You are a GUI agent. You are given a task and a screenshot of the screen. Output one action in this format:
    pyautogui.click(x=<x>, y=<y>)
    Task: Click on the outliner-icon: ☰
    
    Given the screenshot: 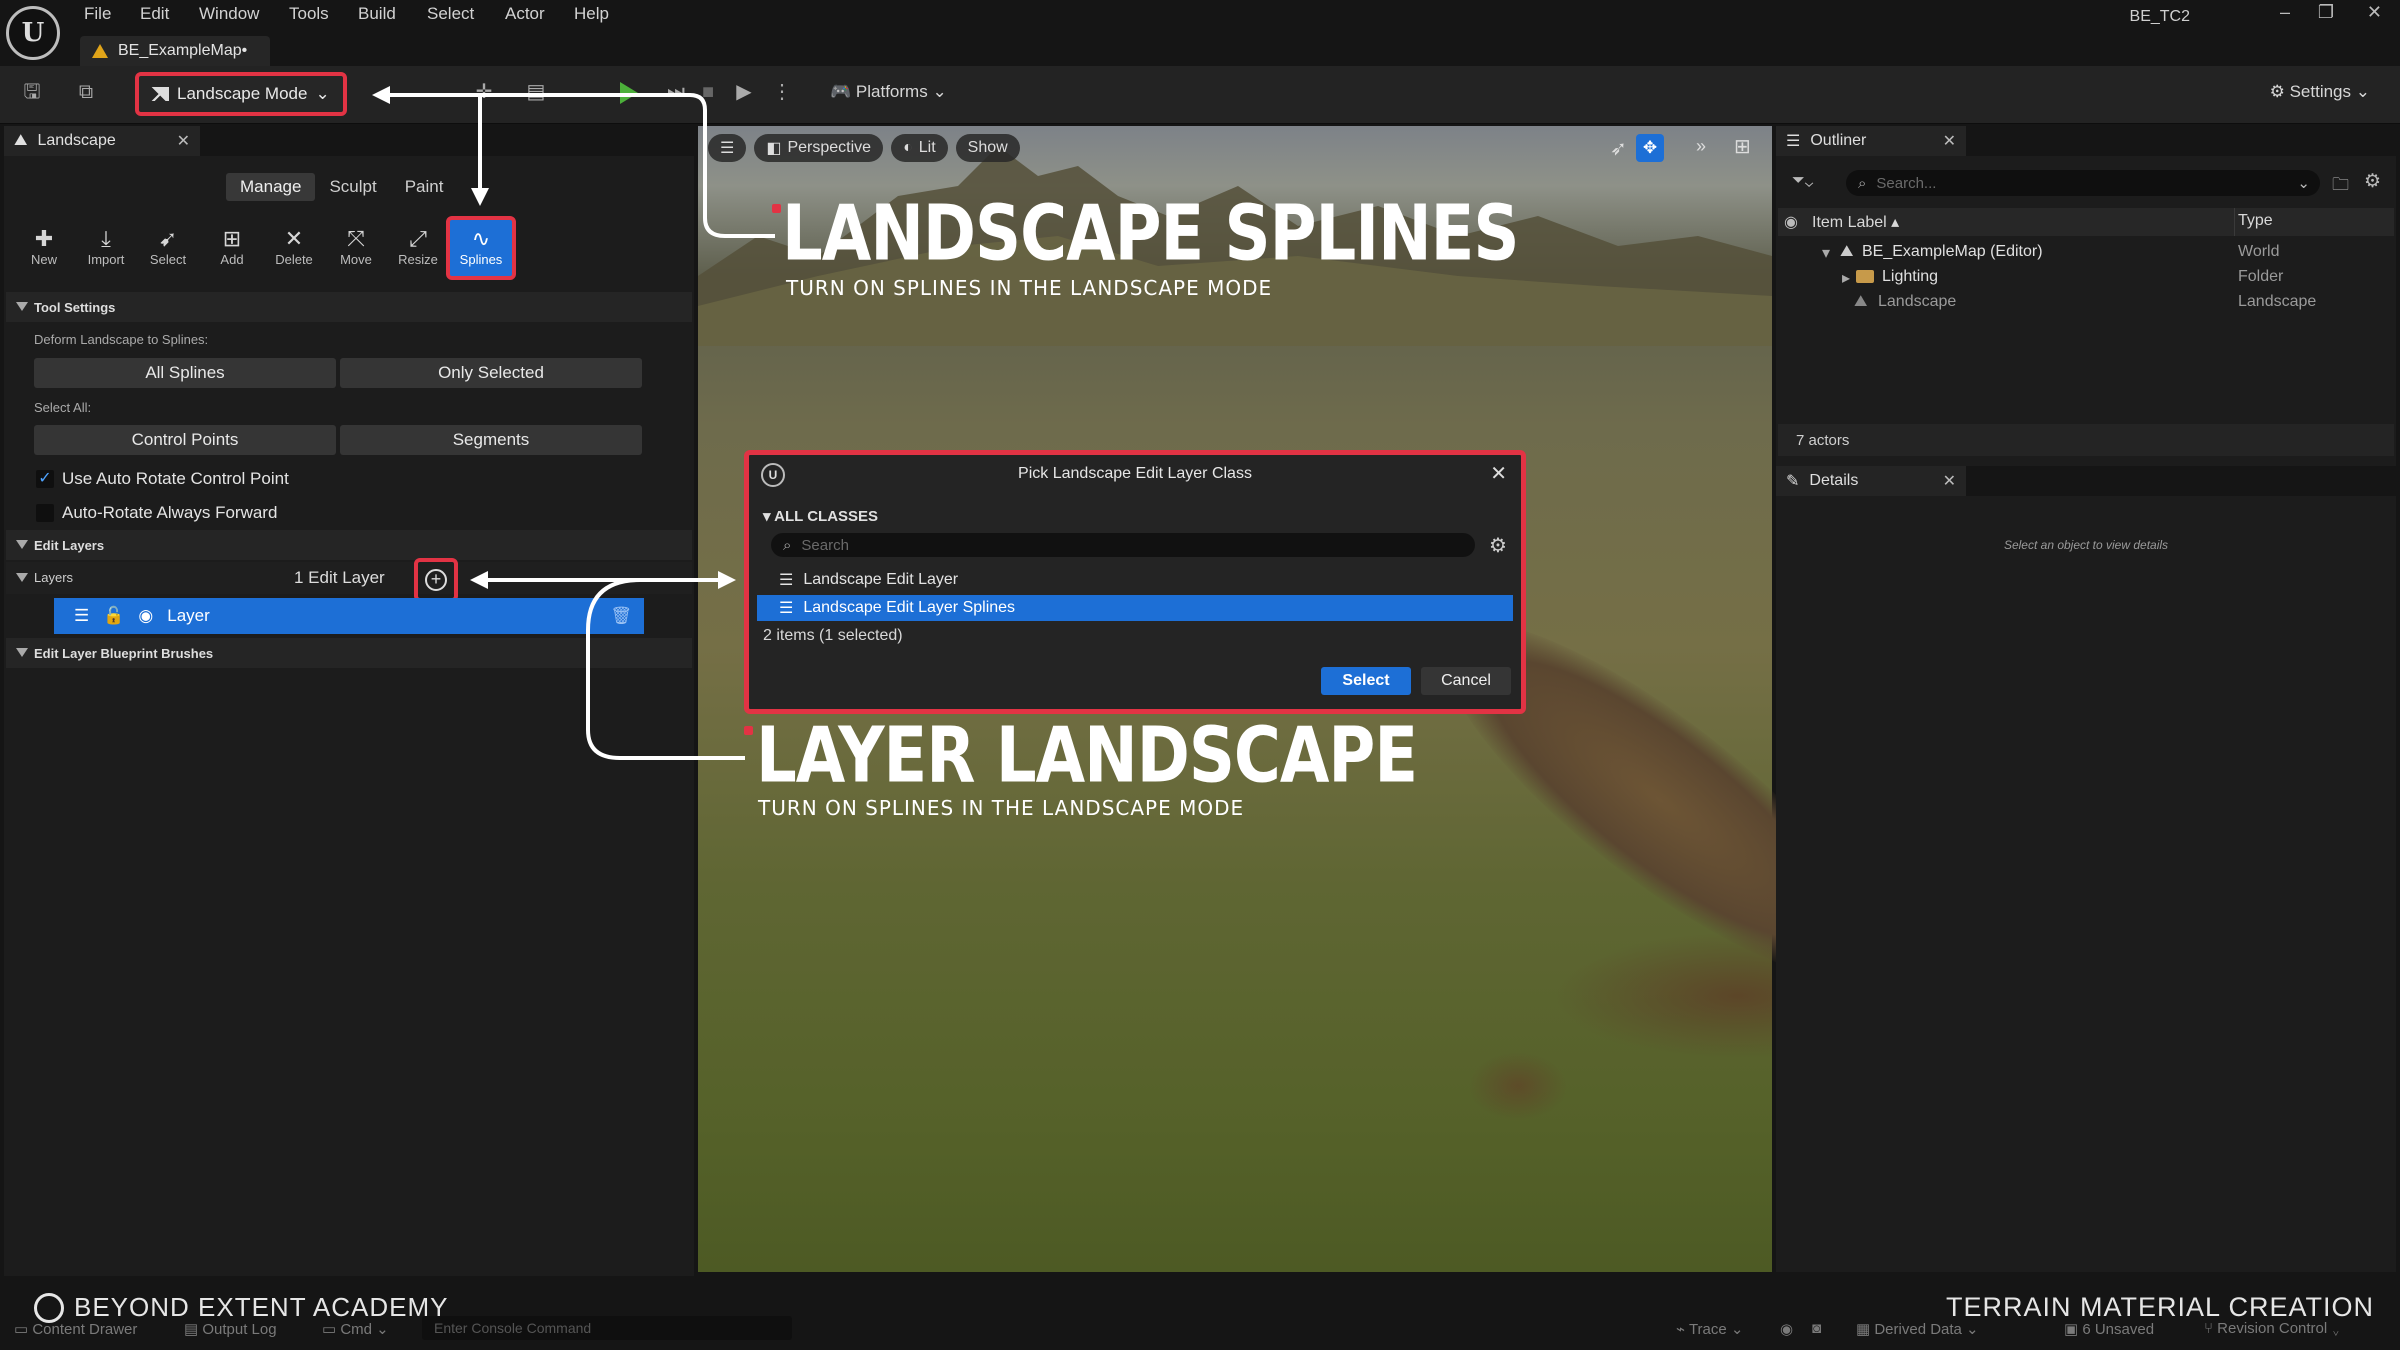 What is the action you would take?
    pyautogui.click(x=1793, y=141)
    